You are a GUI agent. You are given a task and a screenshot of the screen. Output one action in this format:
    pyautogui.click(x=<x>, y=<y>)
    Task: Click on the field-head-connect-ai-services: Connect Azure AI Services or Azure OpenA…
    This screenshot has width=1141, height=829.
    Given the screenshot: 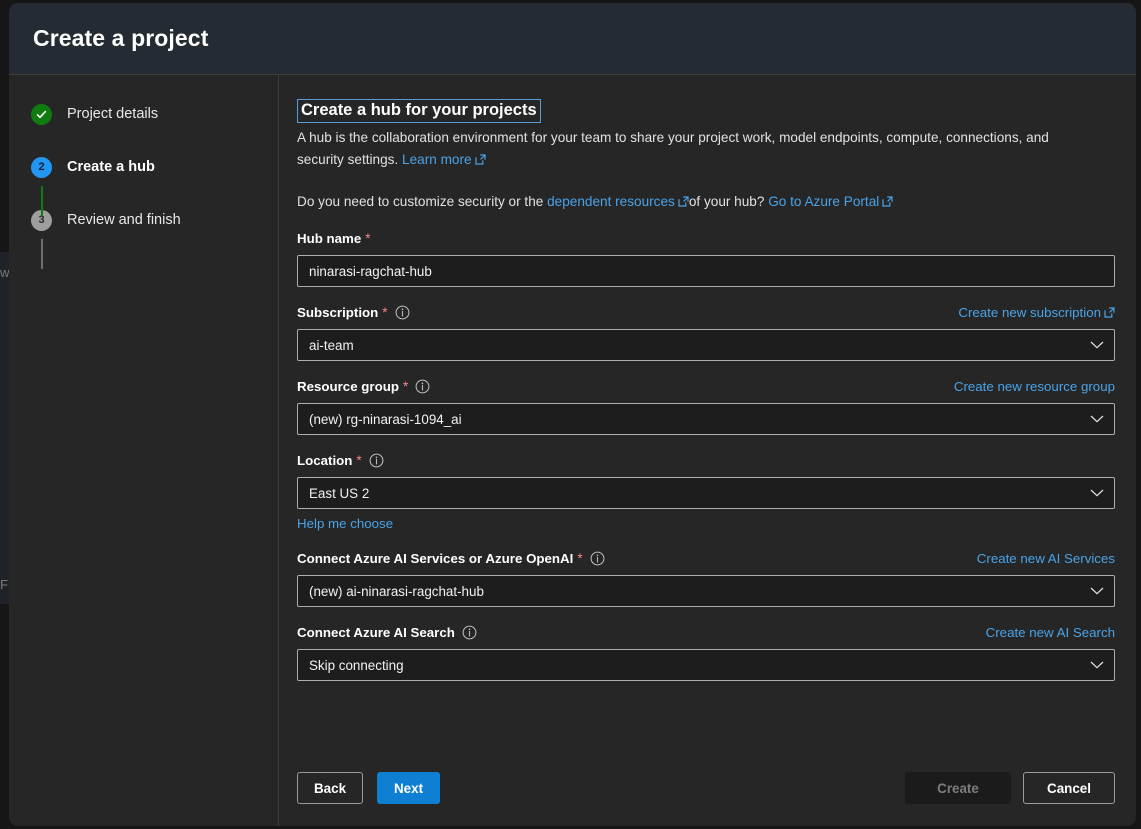 What is the action you would take?
    pyautogui.click(x=706, y=558)
    